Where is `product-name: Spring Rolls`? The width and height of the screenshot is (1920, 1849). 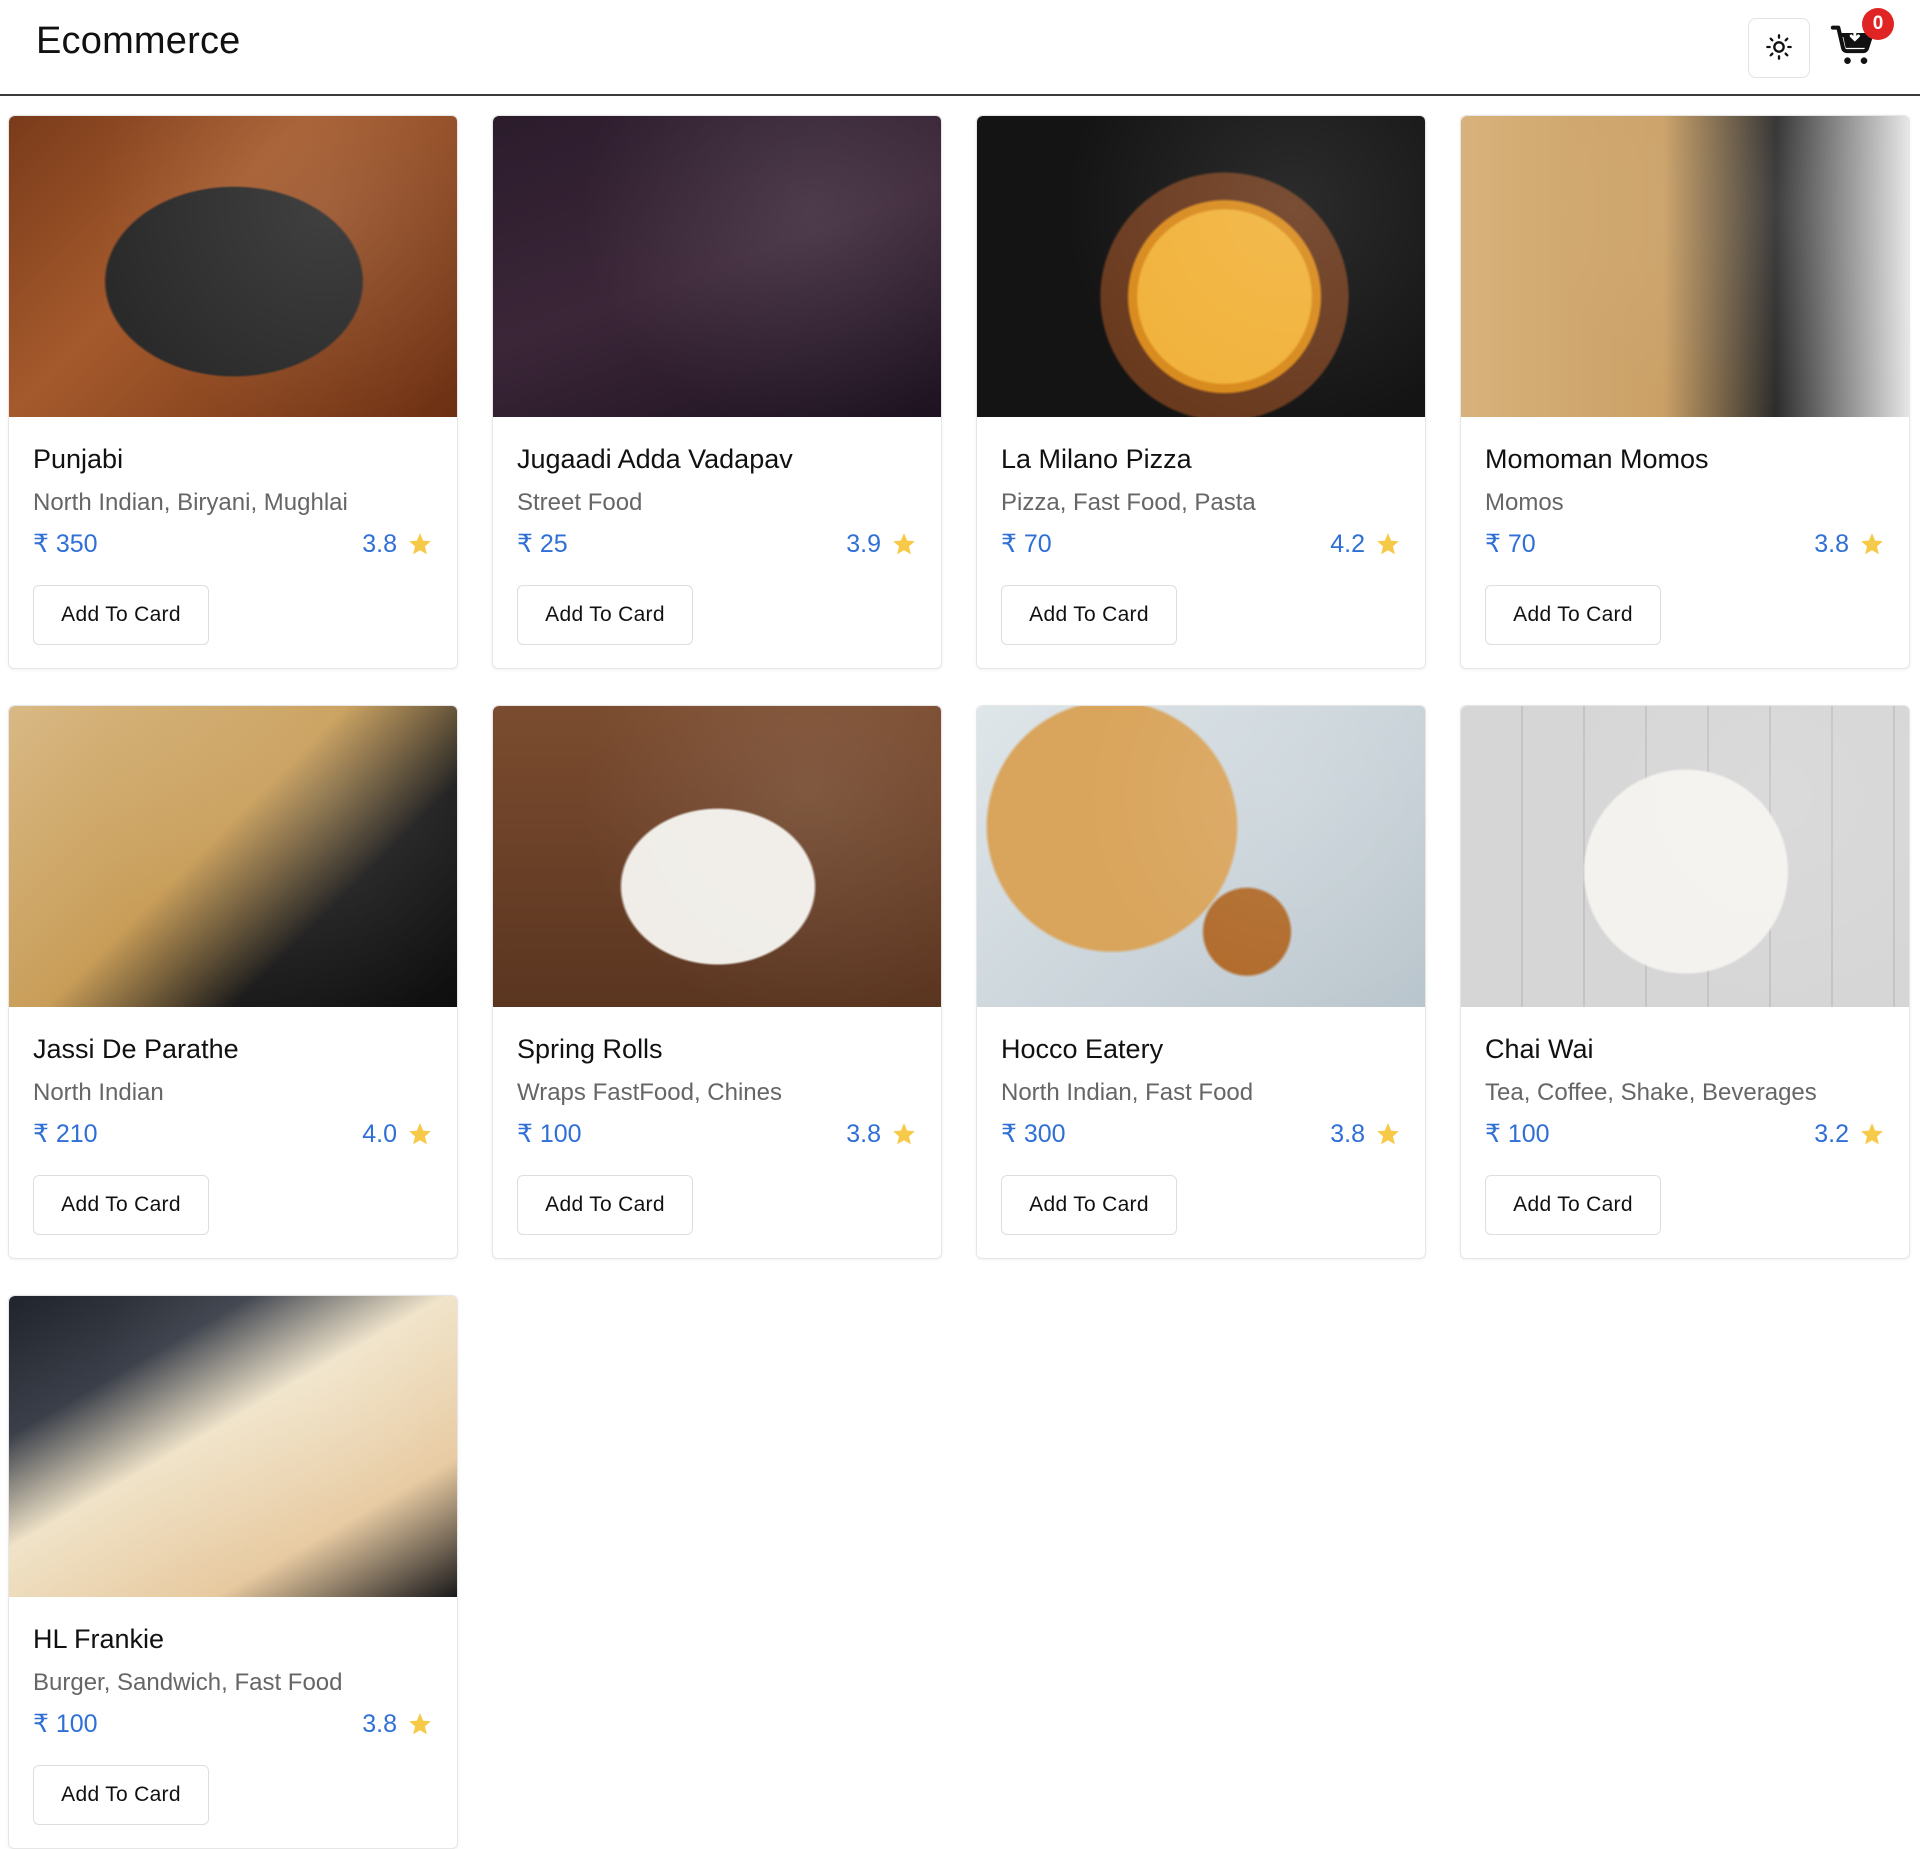 product-name: Spring Rolls is located at coordinates (590, 1049).